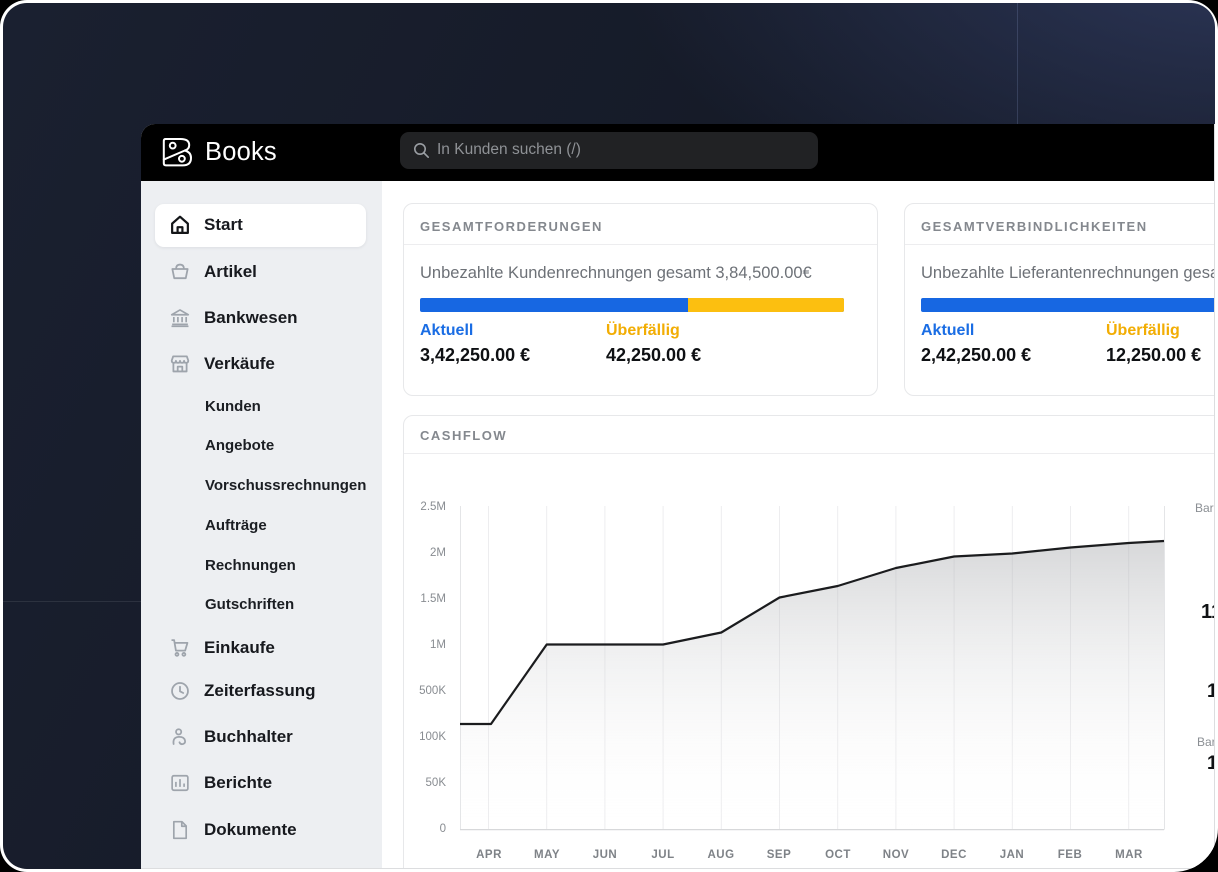 The width and height of the screenshot is (1218, 872). Describe the element at coordinates (438, 645) in the screenshot. I see `svg-text: 1M` at that location.